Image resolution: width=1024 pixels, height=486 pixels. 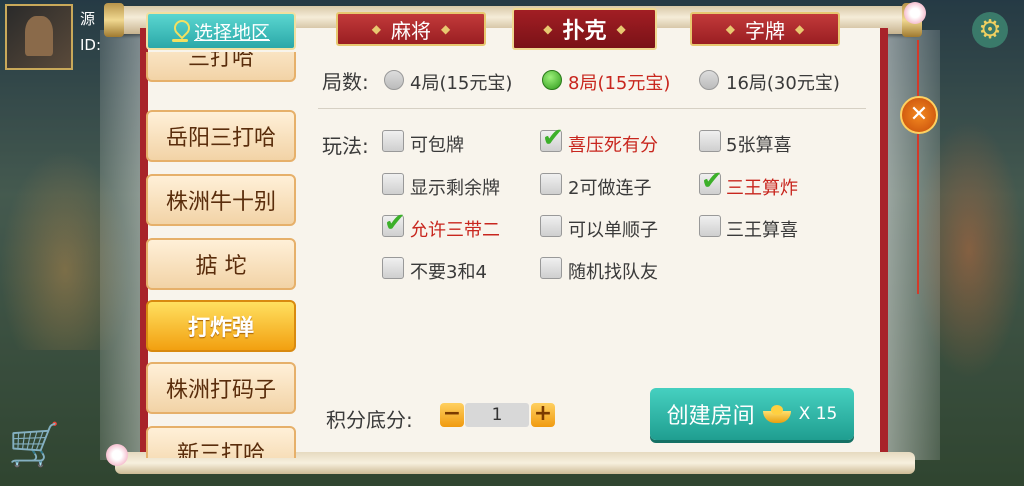 I want to click on ingot-icon, so click(x=776, y=414).